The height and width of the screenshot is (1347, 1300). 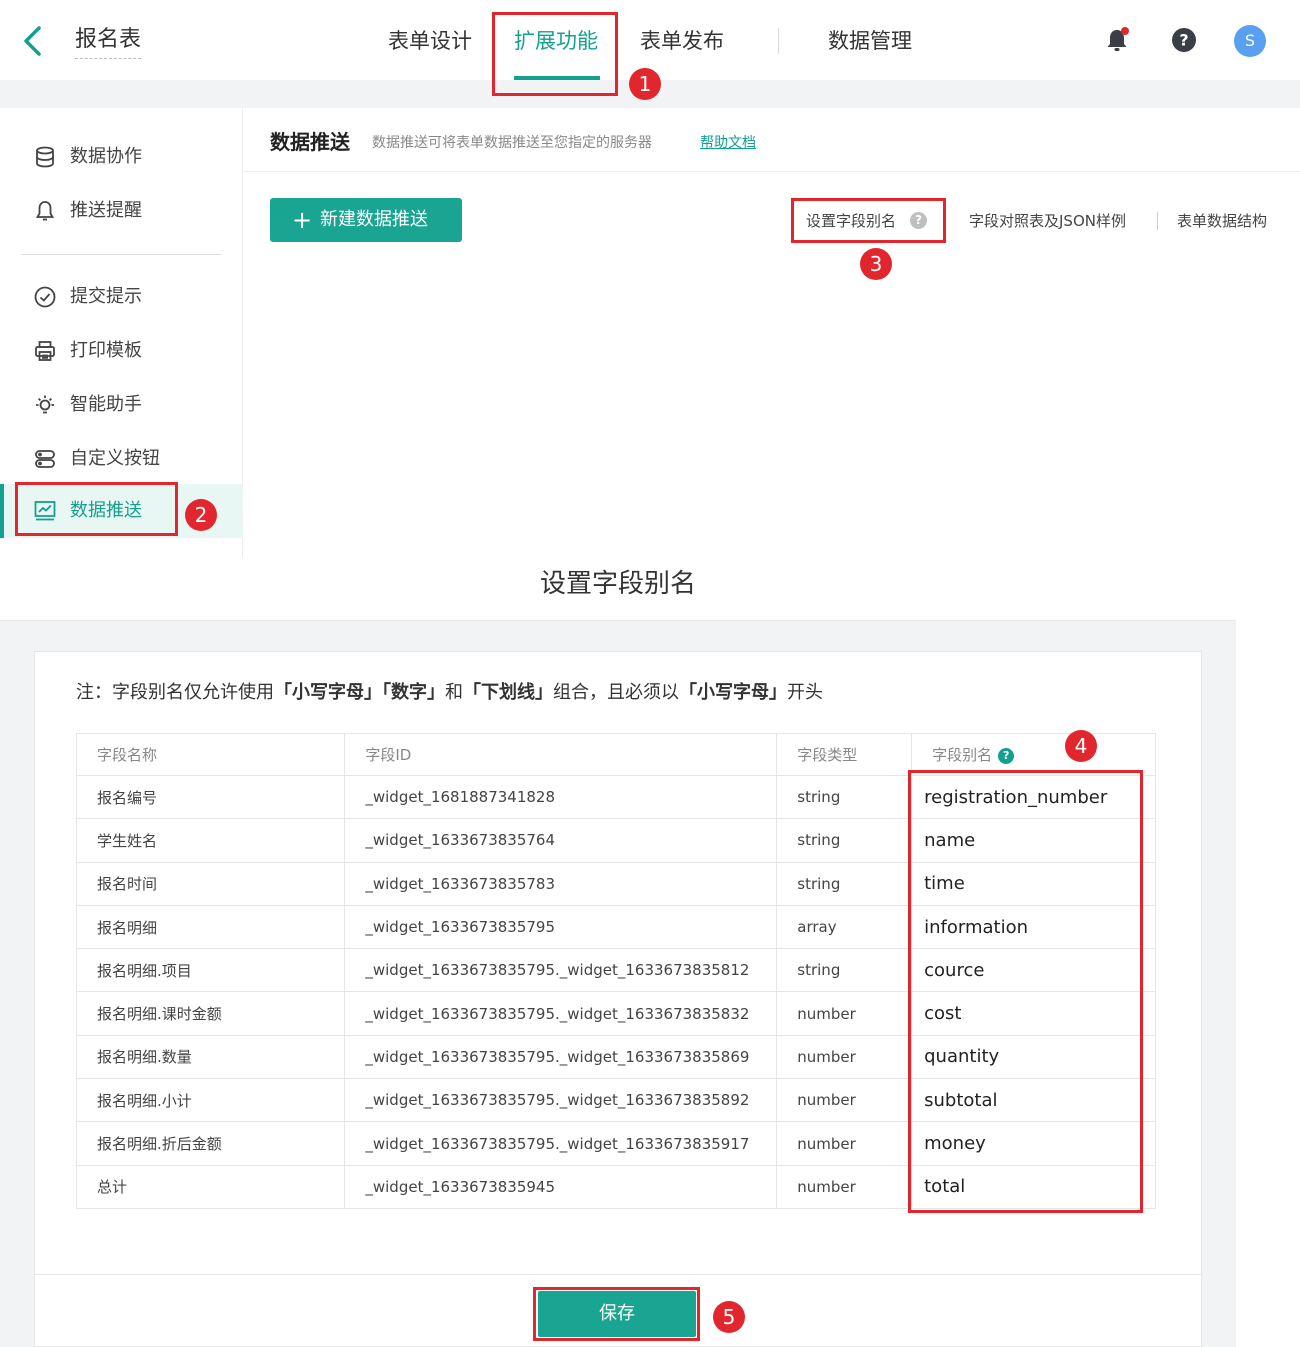 I want to click on note-term-underscore: 「下划线」, so click(x=508, y=692).